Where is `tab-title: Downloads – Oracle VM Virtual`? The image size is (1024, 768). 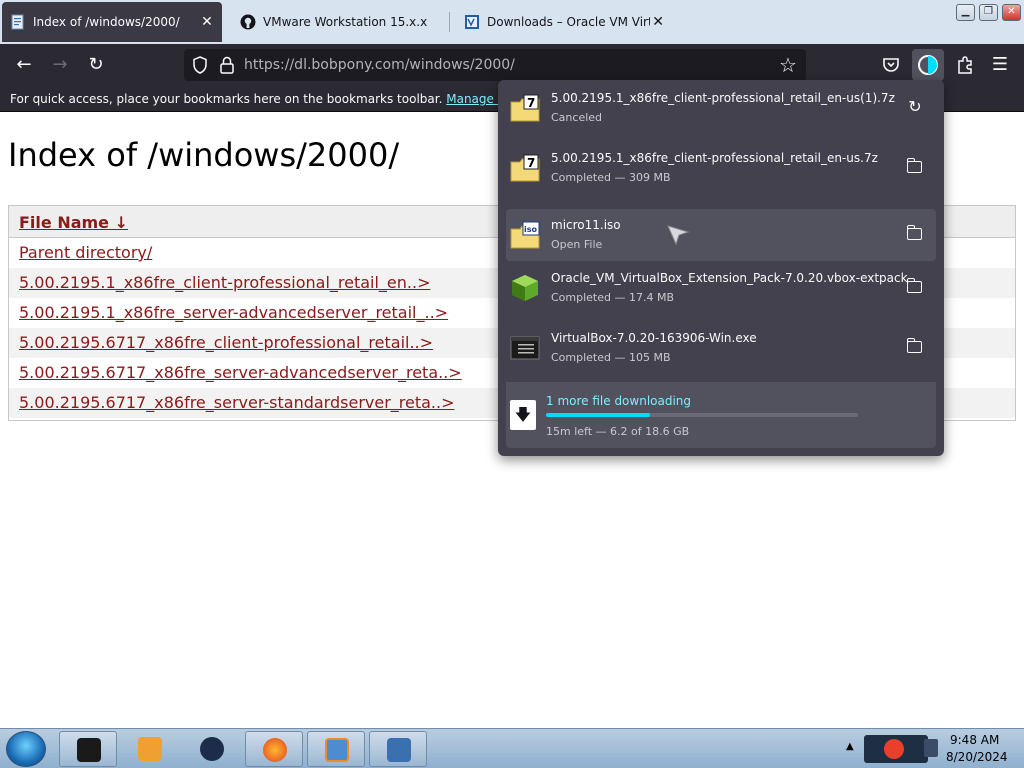
tab-title: Downloads – Oracle VM Virtual is located at coordinates (568, 22).